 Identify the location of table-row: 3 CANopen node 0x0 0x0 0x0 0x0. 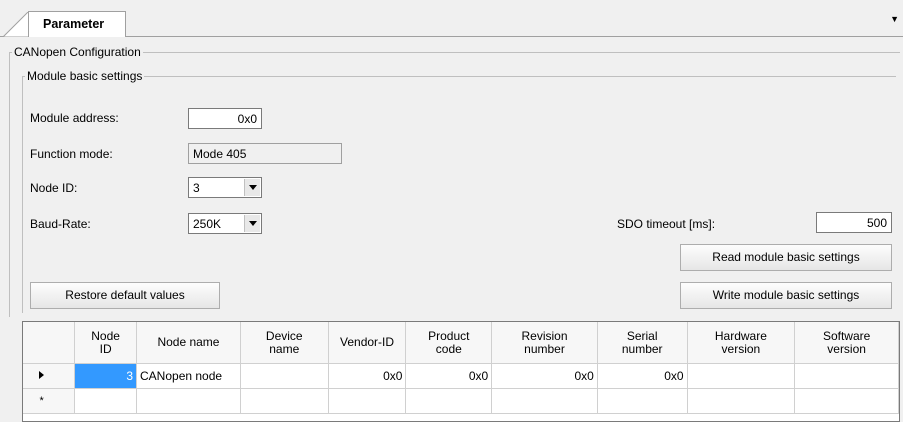
(461, 376).